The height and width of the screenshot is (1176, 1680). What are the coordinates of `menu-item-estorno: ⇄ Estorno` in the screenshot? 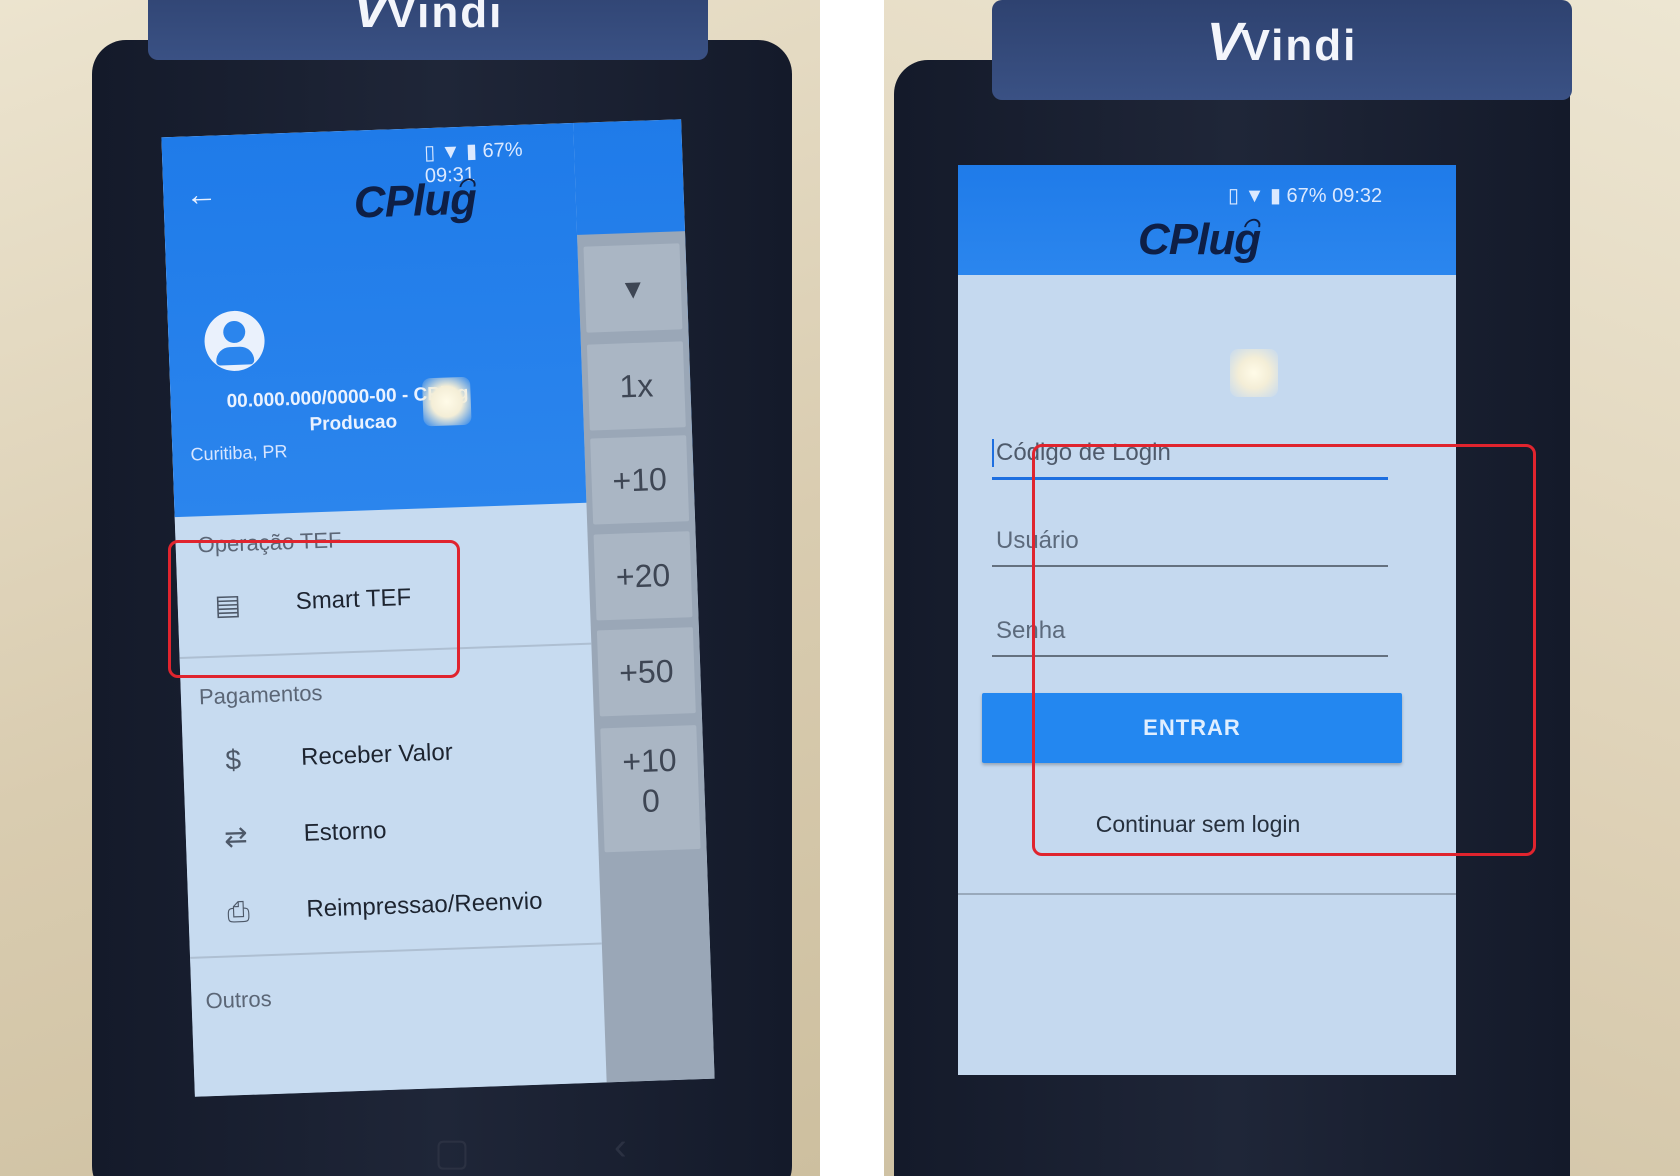 It's located at (296, 834).